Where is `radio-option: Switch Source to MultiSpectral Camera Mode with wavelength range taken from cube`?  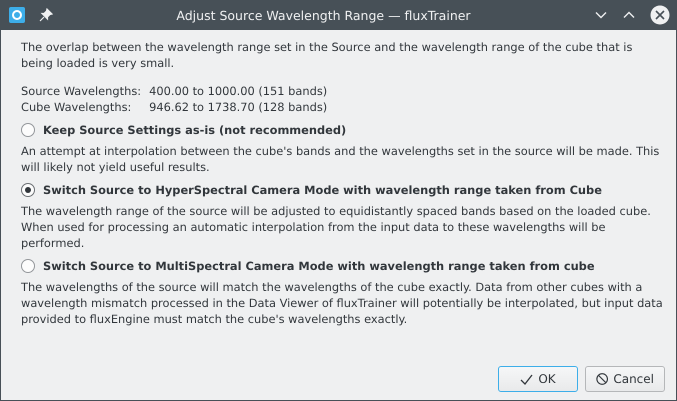 radio-option: Switch Source to MultiSpectral Camera Mode with wavelength range taken from cube is located at coordinates (308, 266).